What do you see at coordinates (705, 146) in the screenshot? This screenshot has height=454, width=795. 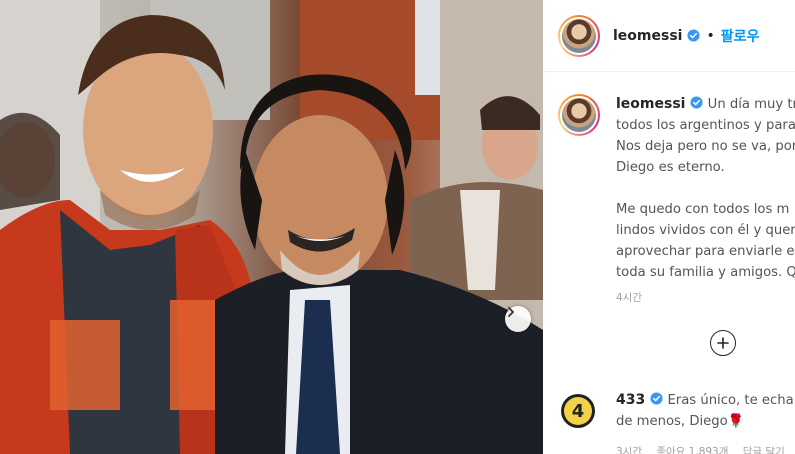 I see `caption-line: Nos deja pero no se va, por` at bounding box center [705, 146].